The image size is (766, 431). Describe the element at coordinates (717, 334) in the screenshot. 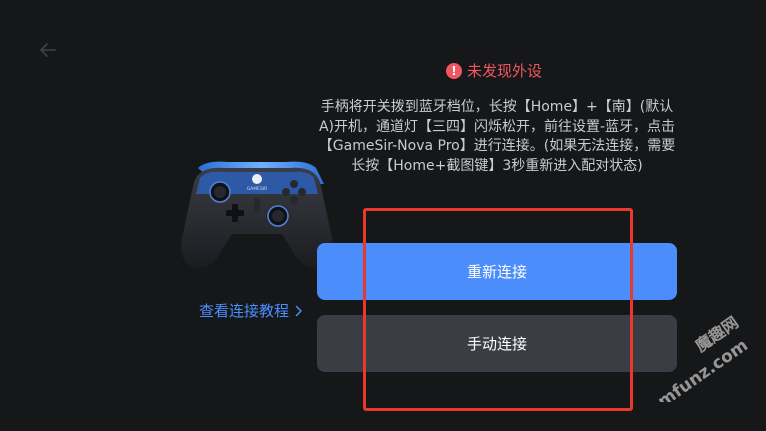

I see `watermark-brand: 魔趣网` at that location.